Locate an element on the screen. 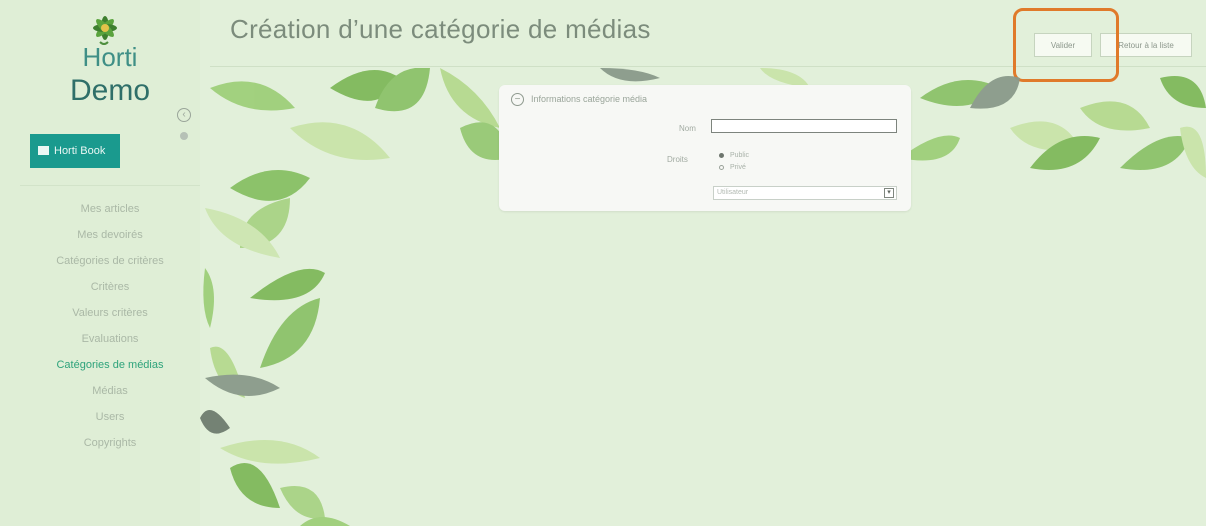 The width and height of the screenshot is (1206, 526). pin-icon is located at coordinates (184, 136).